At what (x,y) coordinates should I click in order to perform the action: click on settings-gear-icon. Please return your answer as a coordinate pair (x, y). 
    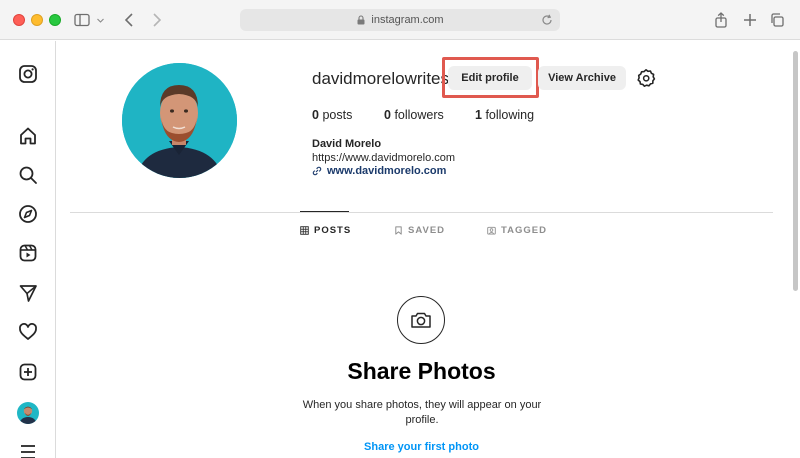
    Looking at the image, I should click on (646, 78).